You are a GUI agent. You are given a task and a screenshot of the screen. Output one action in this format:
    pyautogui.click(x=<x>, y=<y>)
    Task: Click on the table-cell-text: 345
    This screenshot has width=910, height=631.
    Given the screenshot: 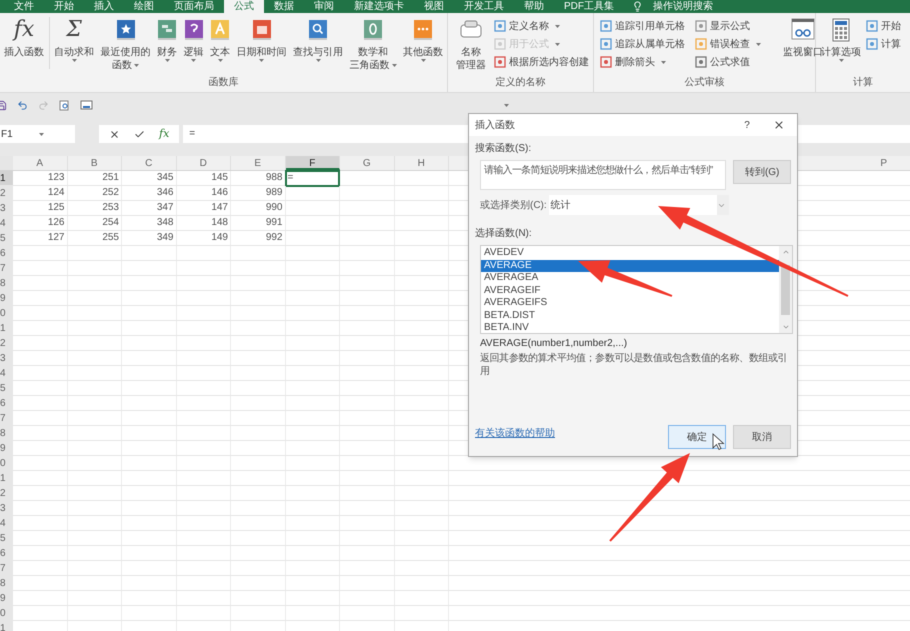 What is the action you would take?
    pyautogui.click(x=165, y=178)
    